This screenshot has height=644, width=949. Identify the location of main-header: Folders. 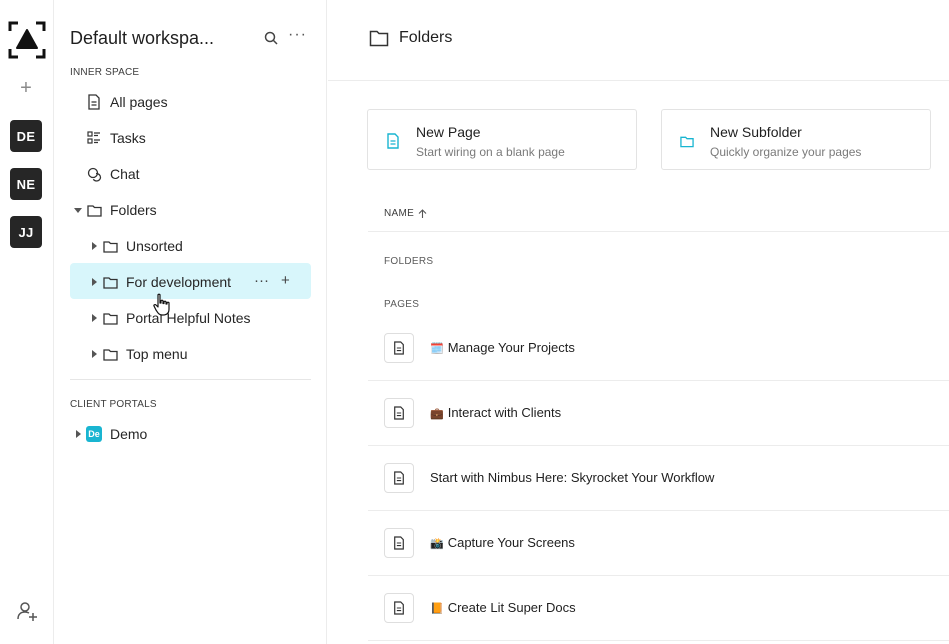
(638, 40).